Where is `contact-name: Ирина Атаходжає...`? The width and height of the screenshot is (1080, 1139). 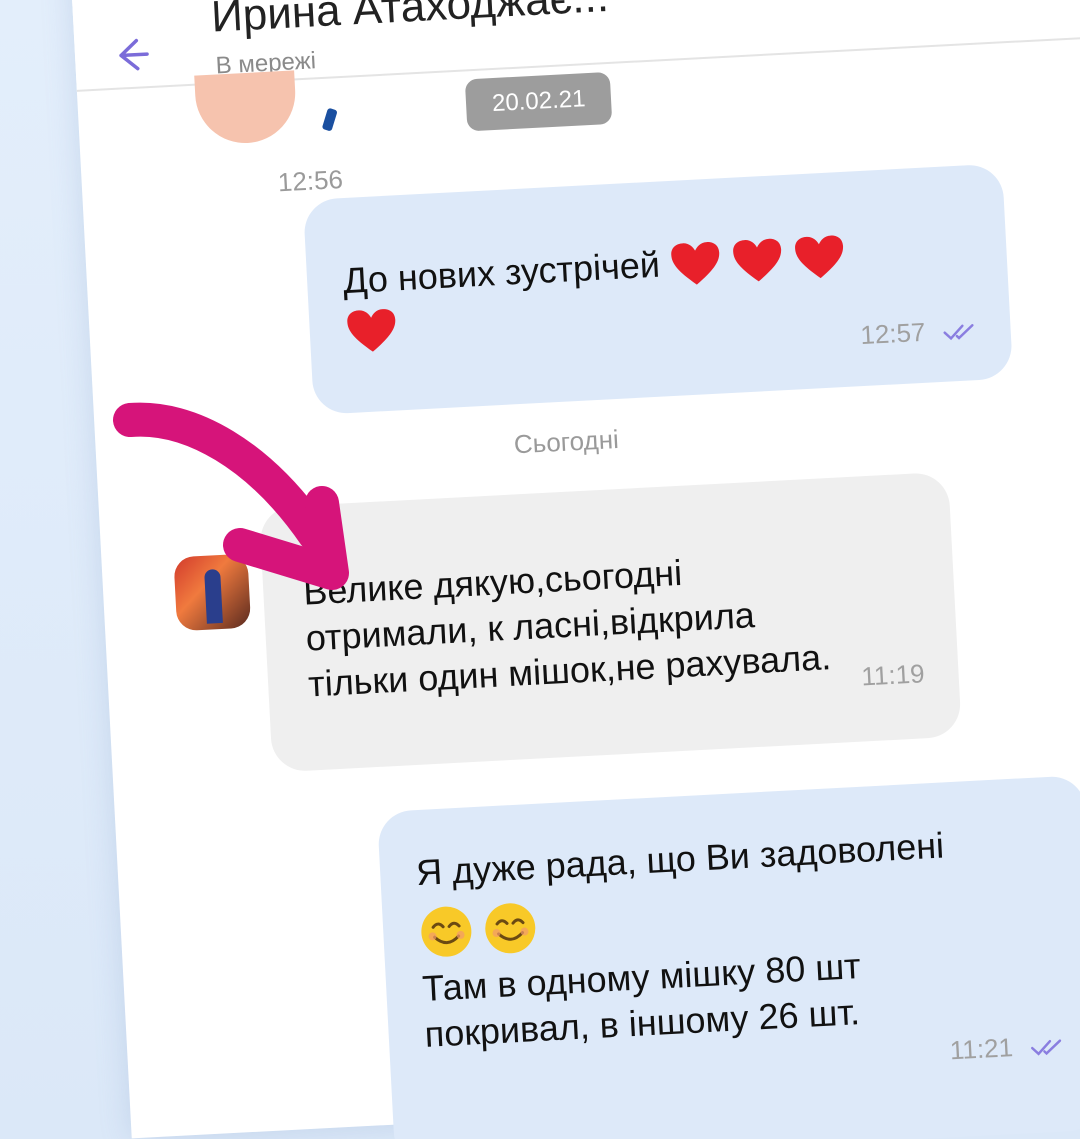 contact-name: Ирина Атаходжає... is located at coordinates (410, 21).